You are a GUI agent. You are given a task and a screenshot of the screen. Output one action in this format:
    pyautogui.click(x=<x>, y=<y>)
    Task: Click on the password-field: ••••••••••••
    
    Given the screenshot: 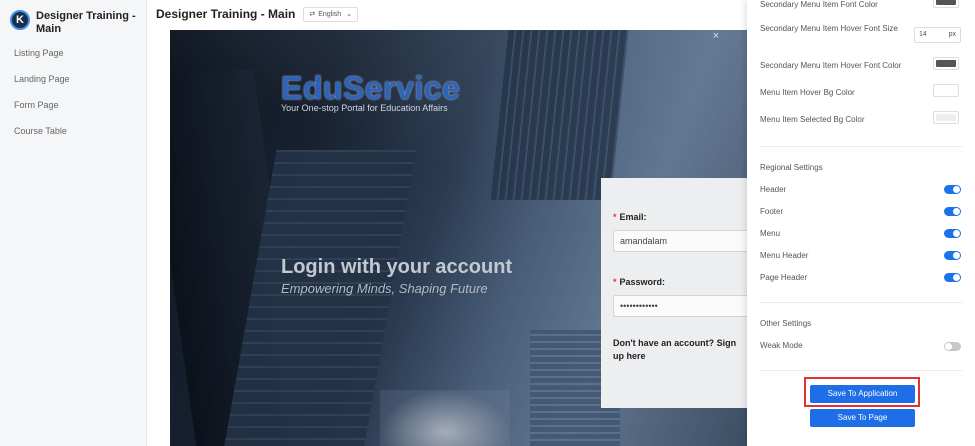 What is the action you would take?
    pyautogui.click(x=680, y=306)
    